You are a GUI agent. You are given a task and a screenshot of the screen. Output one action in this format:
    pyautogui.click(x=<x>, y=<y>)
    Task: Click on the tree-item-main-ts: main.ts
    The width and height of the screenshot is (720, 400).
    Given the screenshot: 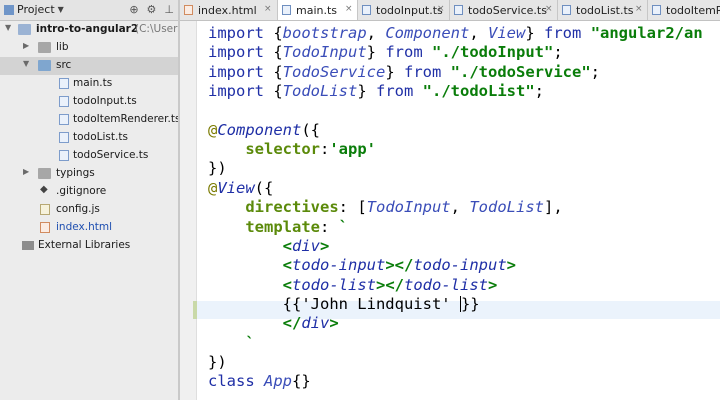 What is the action you would take?
    pyautogui.click(x=89, y=84)
    